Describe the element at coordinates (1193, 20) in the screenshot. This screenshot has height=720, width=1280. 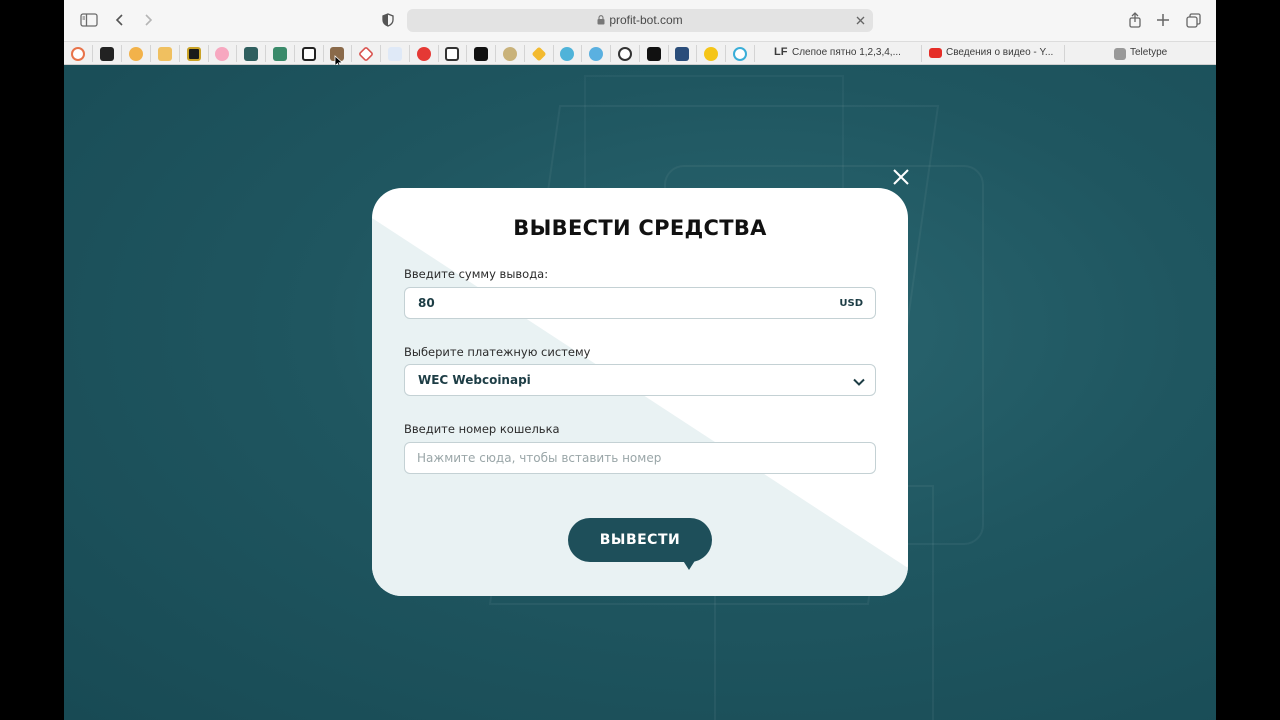
I see `tab-overview-icon` at that location.